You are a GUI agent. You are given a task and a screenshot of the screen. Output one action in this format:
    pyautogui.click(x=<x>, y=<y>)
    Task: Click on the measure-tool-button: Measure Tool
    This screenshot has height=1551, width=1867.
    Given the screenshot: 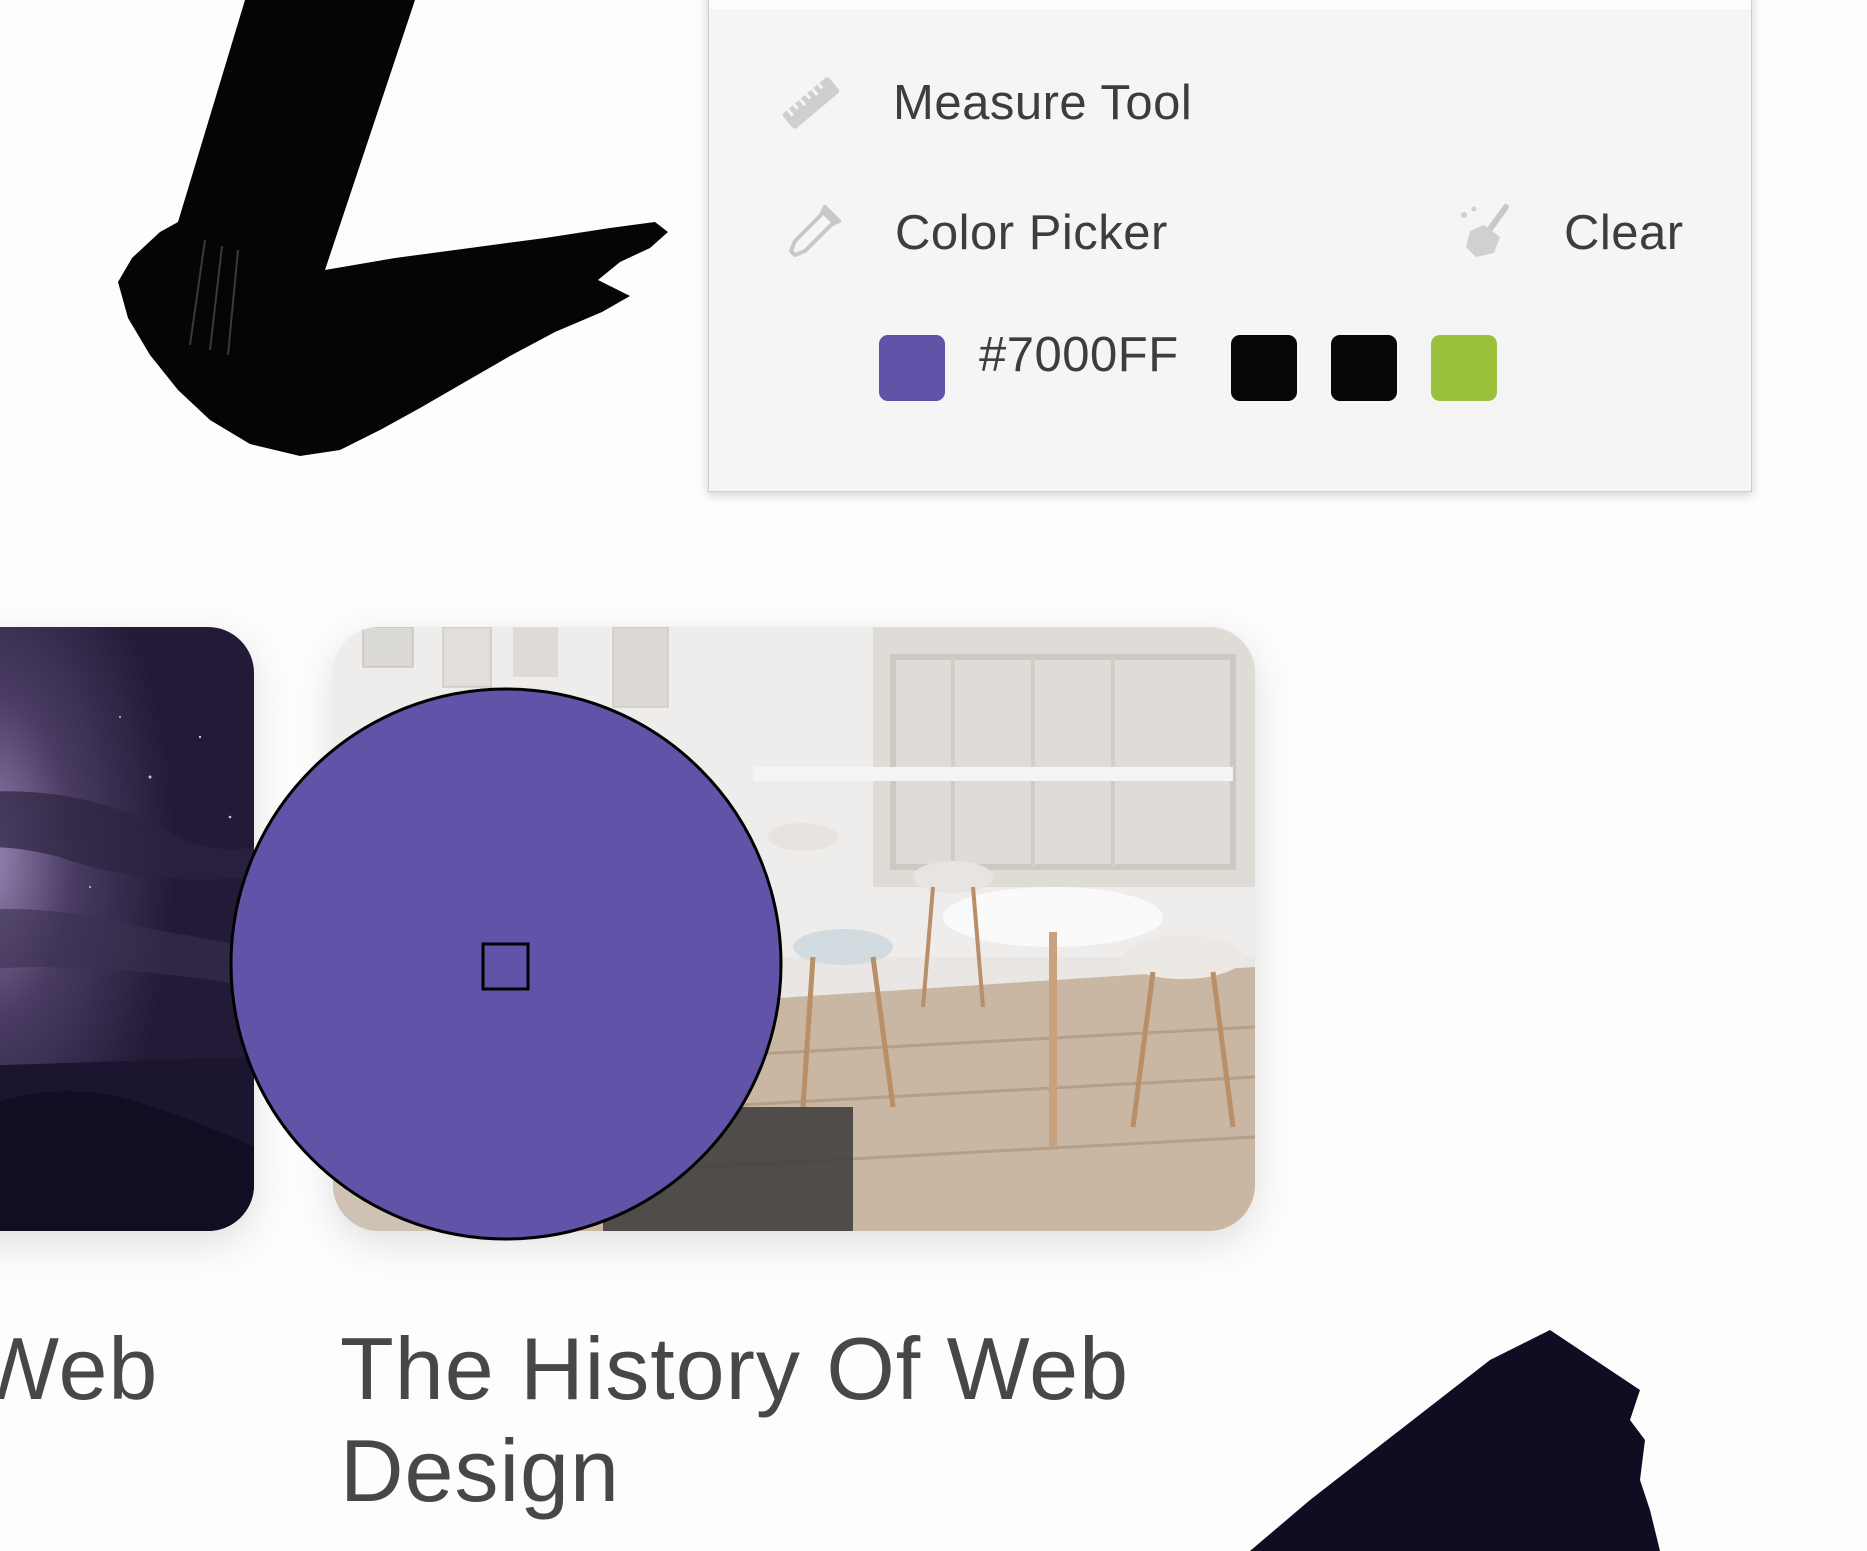 What is the action you would take?
    pyautogui.click(x=985, y=103)
    